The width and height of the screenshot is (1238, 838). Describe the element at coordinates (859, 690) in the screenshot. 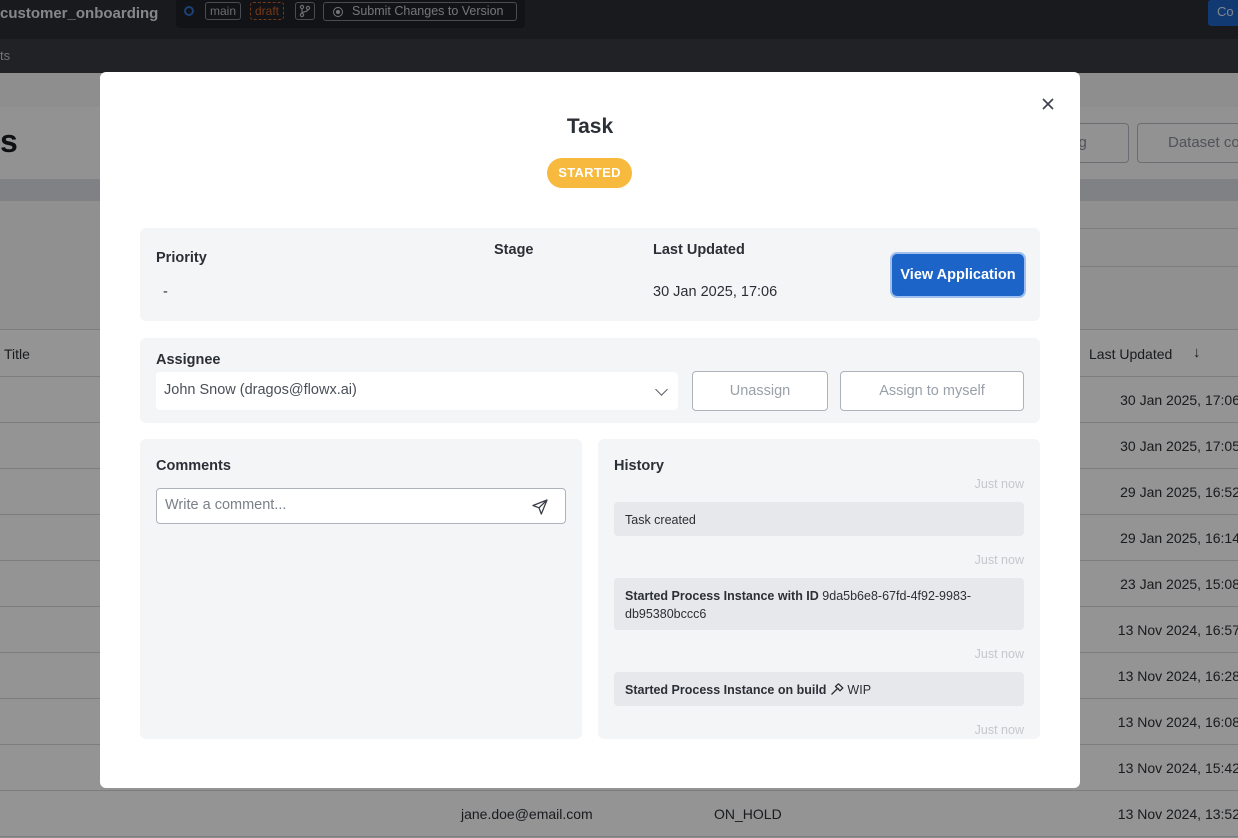

I see `history-text: WIP` at that location.